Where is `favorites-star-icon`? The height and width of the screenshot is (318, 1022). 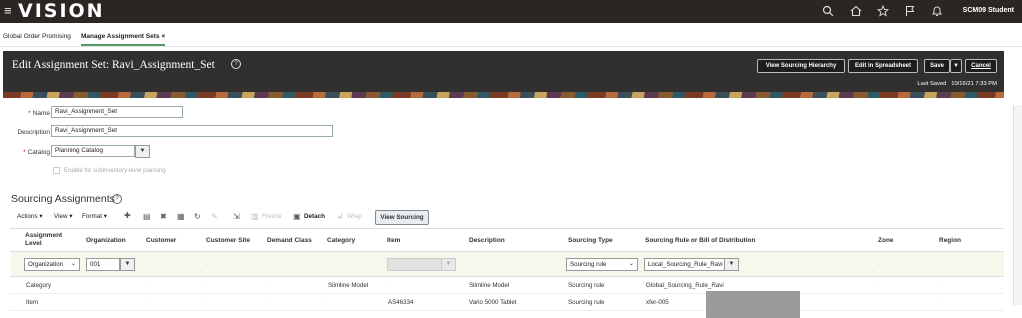
favorites-star-icon is located at coordinates (883, 11).